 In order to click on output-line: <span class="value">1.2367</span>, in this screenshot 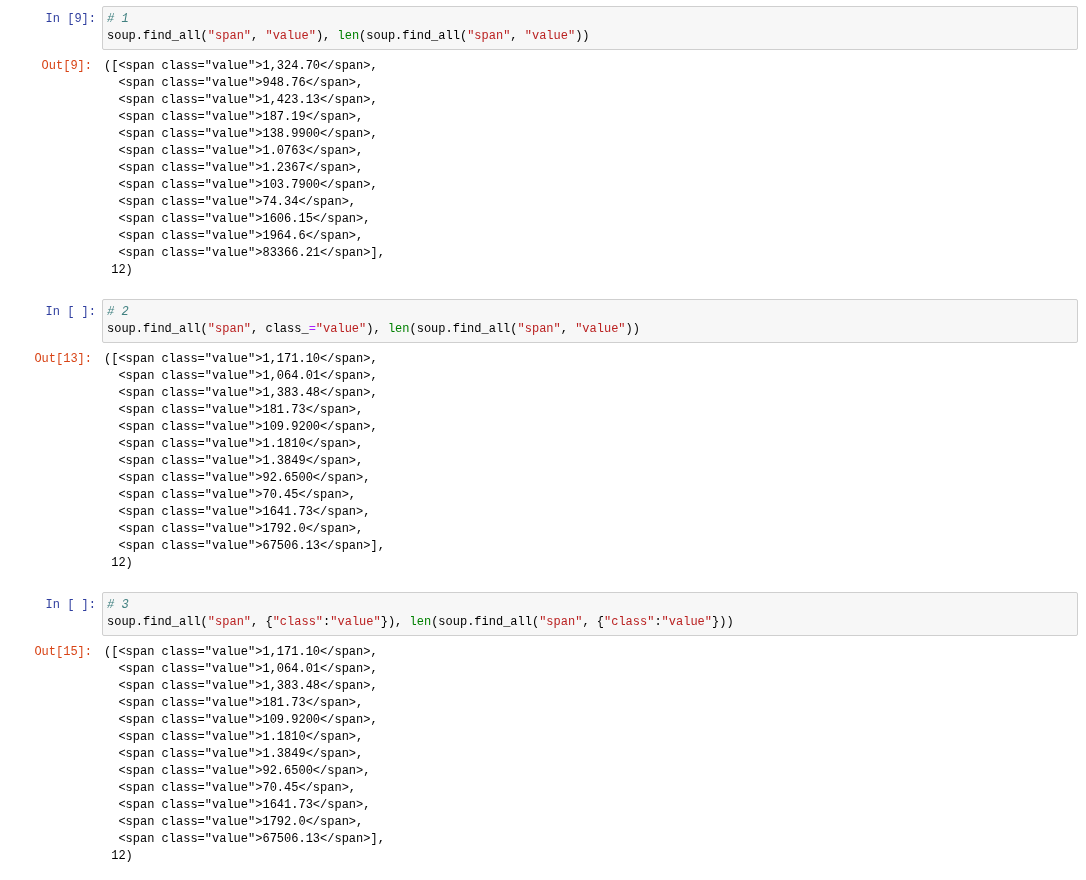, I will do `click(241, 168)`.